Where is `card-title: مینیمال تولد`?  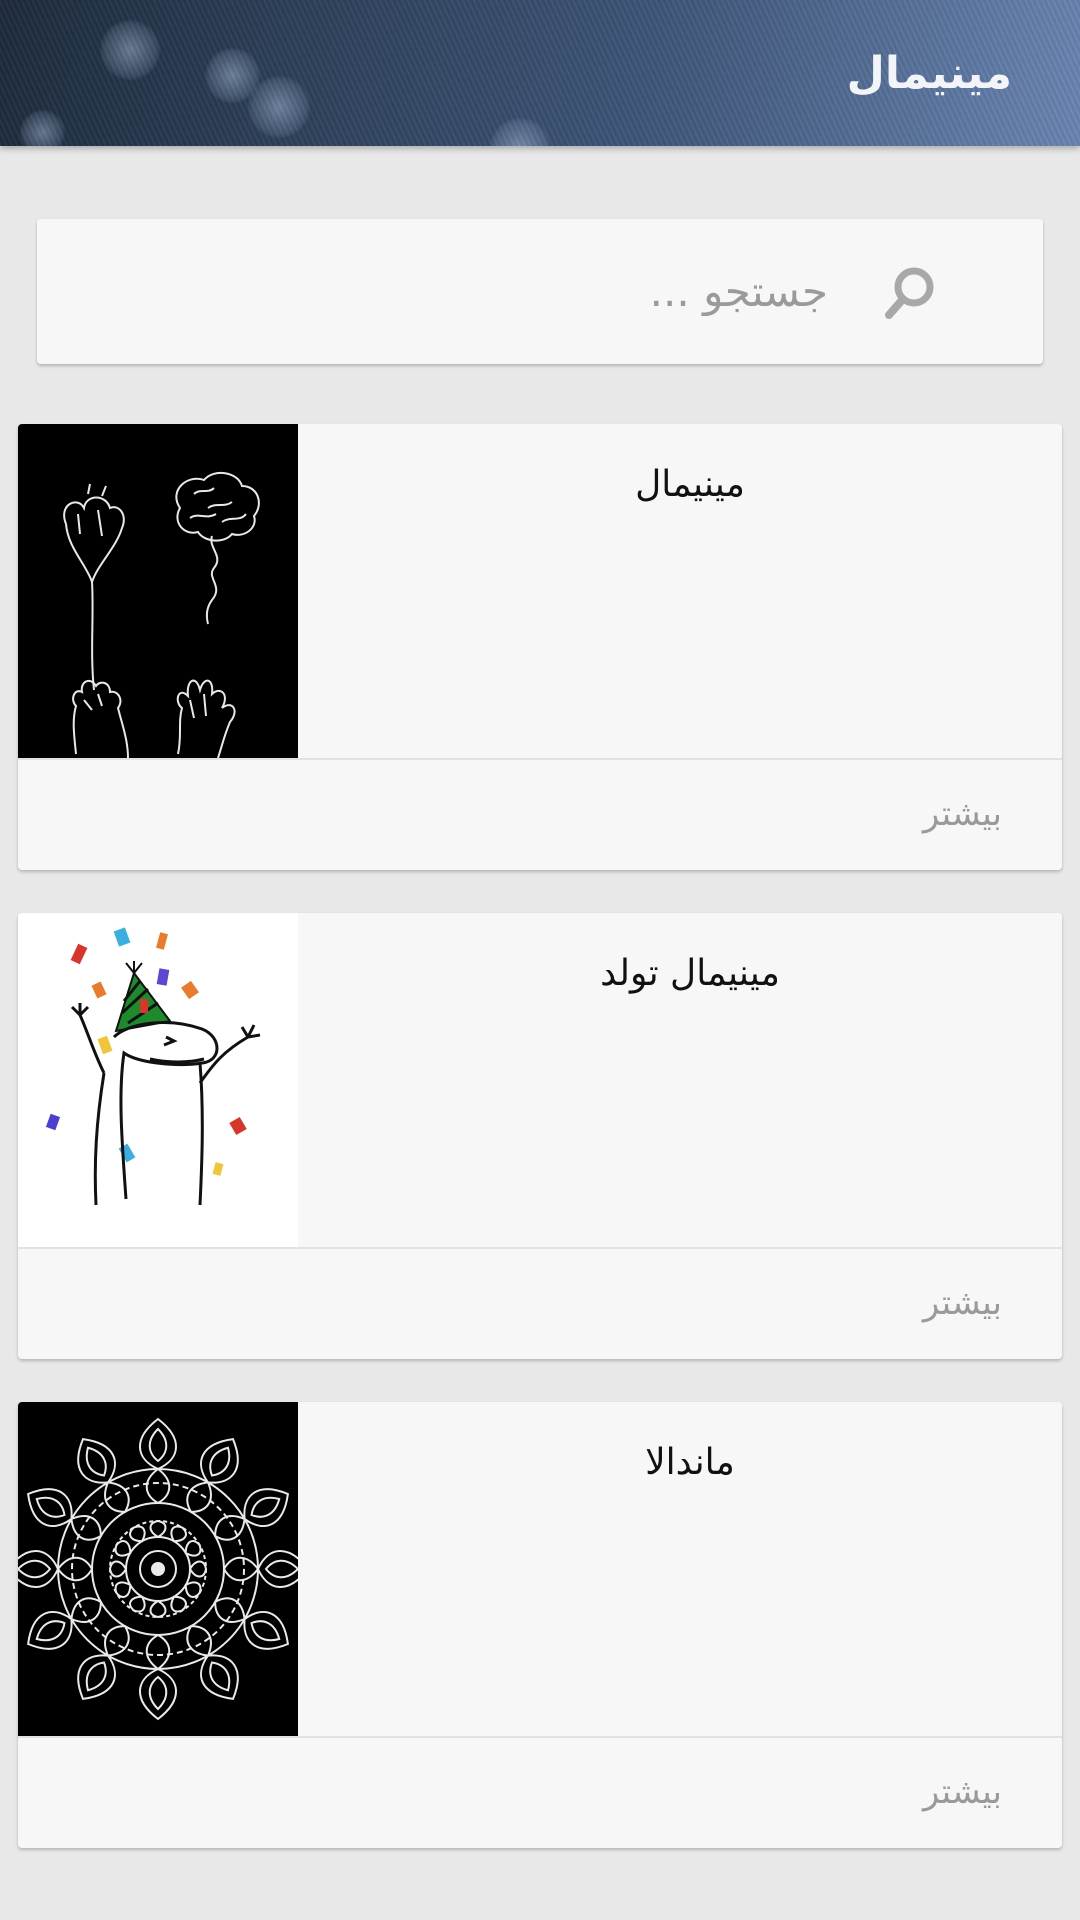
card-title: مینیمال تولد is located at coordinates (690, 973).